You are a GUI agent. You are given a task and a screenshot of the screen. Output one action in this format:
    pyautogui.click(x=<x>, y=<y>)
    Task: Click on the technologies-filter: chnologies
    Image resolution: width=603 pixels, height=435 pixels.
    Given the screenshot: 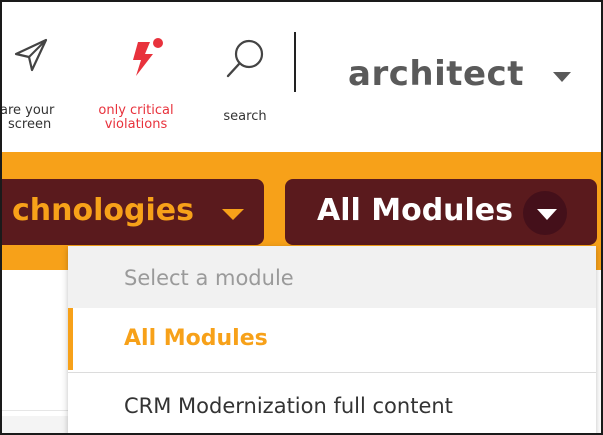 What is the action you would take?
    pyautogui.click(x=133, y=212)
    